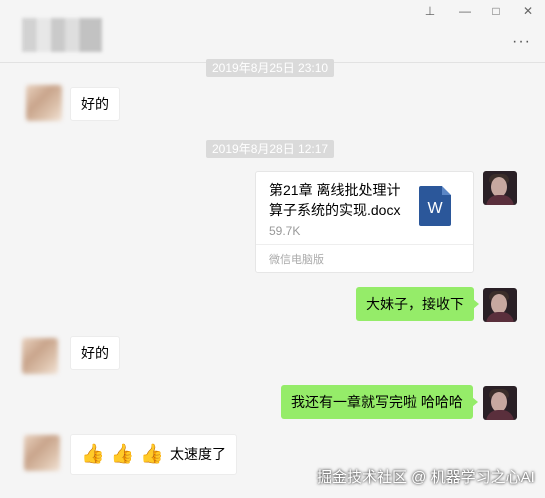 This screenshot has height=498, width=545. I want to click on divider, so click(364, 244).